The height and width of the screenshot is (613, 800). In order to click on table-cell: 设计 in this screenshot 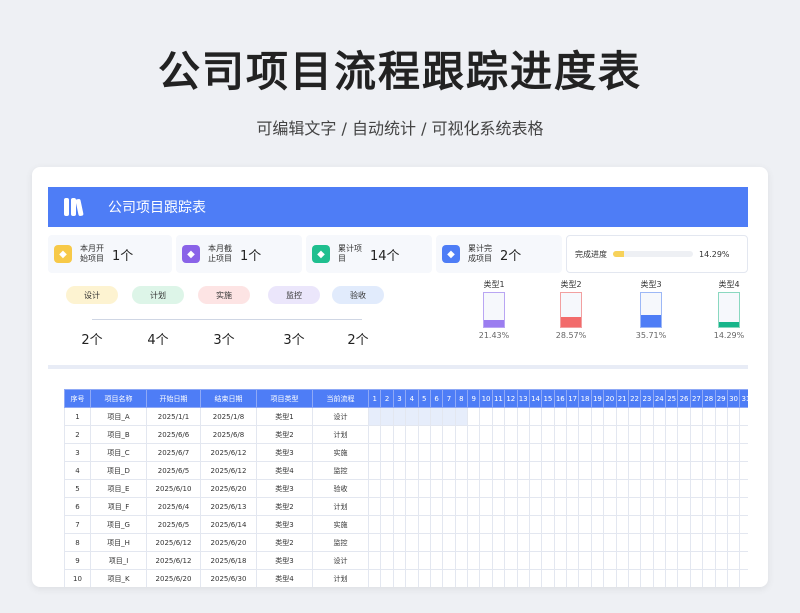, I will do `click(340, 416)`.